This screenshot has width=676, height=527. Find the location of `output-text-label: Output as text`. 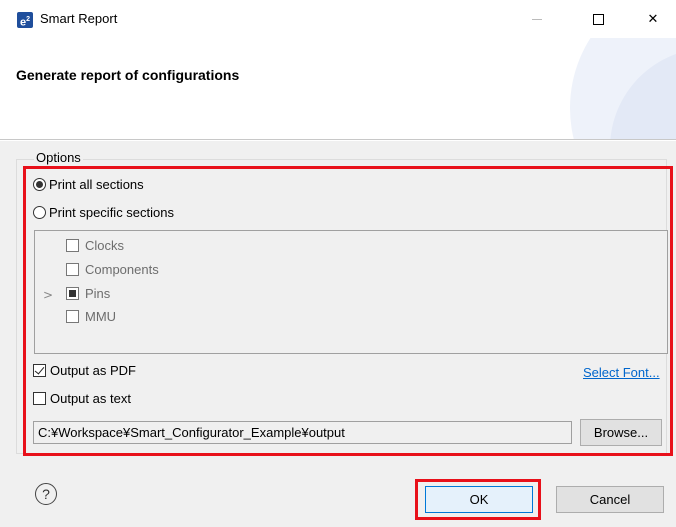

output-text-label: Output as text is located at coordinates (90, 398).